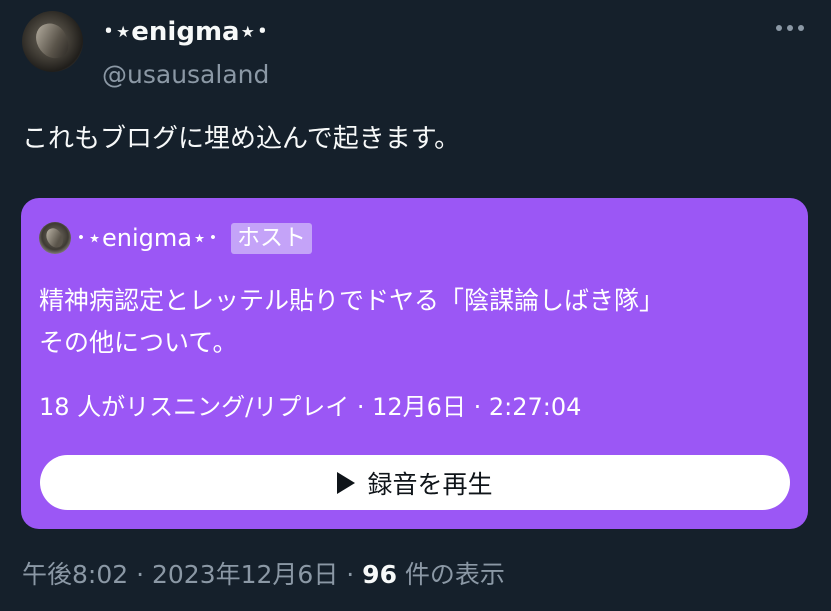 The height and width of the screenshot is (611, 831). I want to click on host-avatar, so click(55, 238).